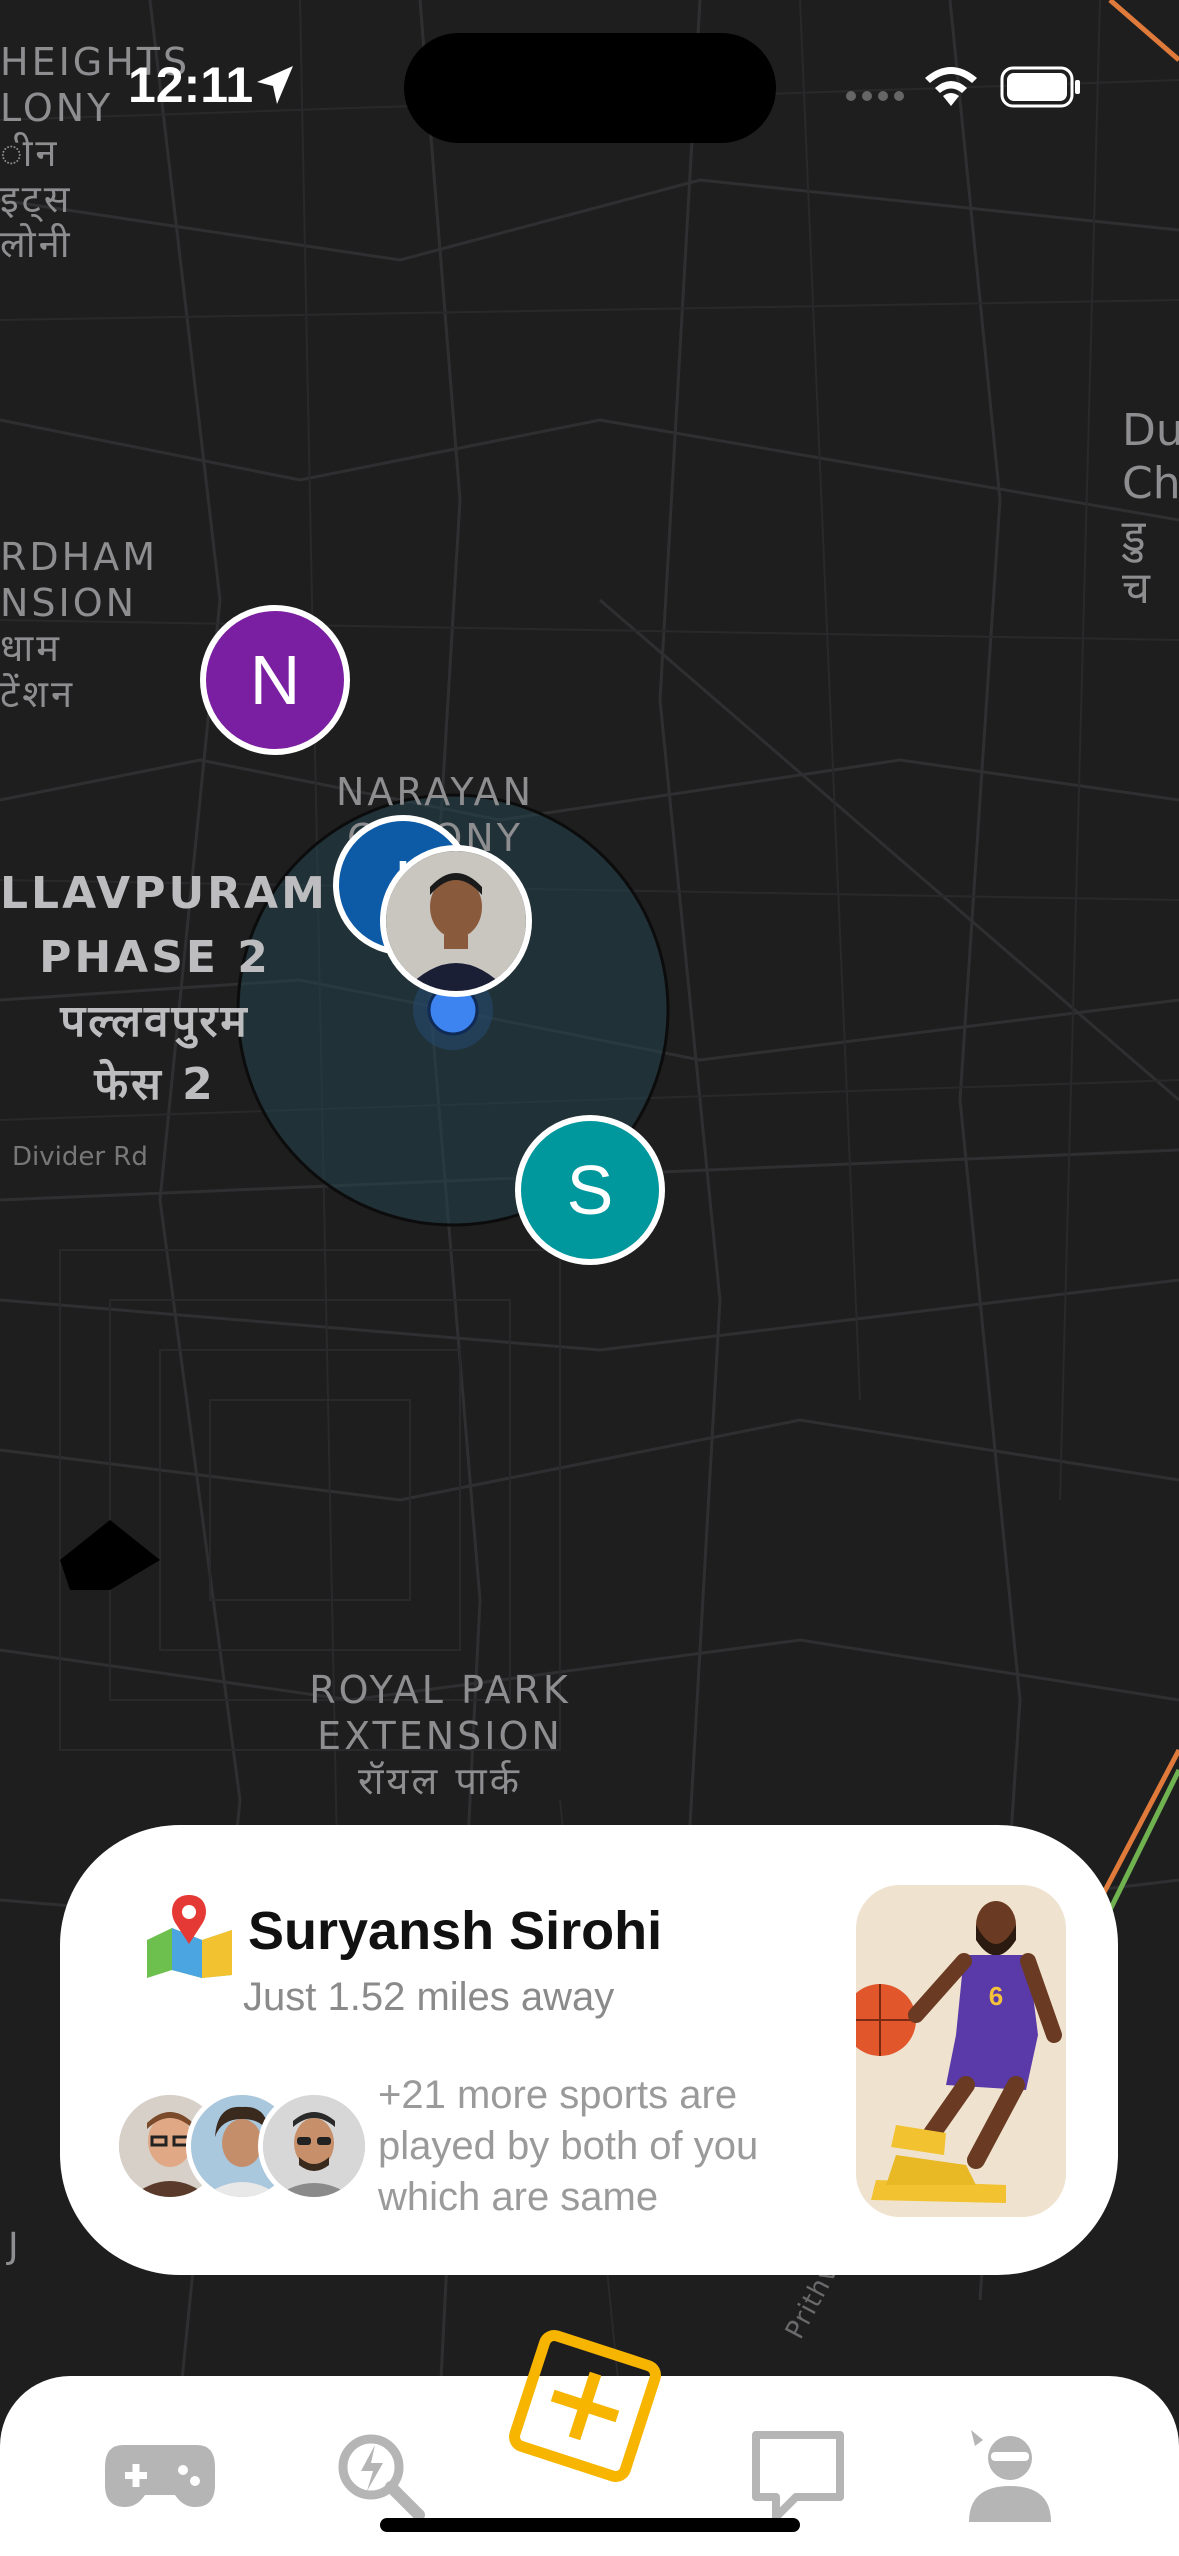 This screenshot has height=2556, width=1179. Describe the element at coordinates (189, 1936) in the screenshot. I see `map-pin-icon` at that location.